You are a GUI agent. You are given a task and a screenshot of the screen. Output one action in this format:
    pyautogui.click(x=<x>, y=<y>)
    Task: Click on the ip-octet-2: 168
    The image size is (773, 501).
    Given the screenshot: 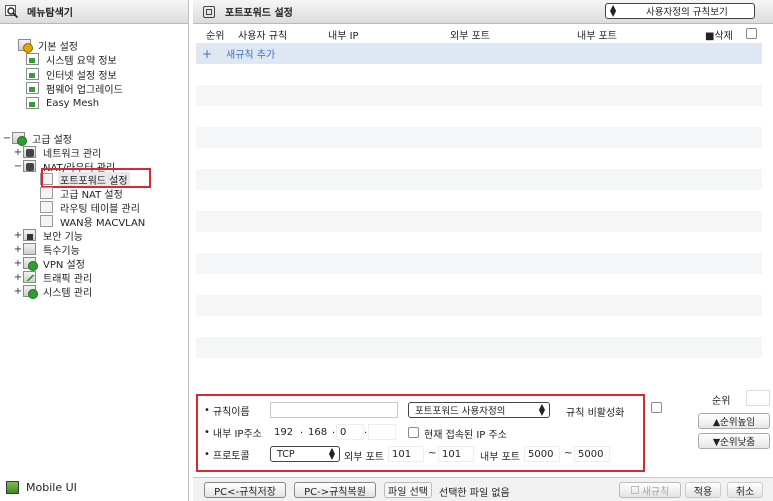 What is the action you would take?
    pyautogui.click(x=318, y=432)
    